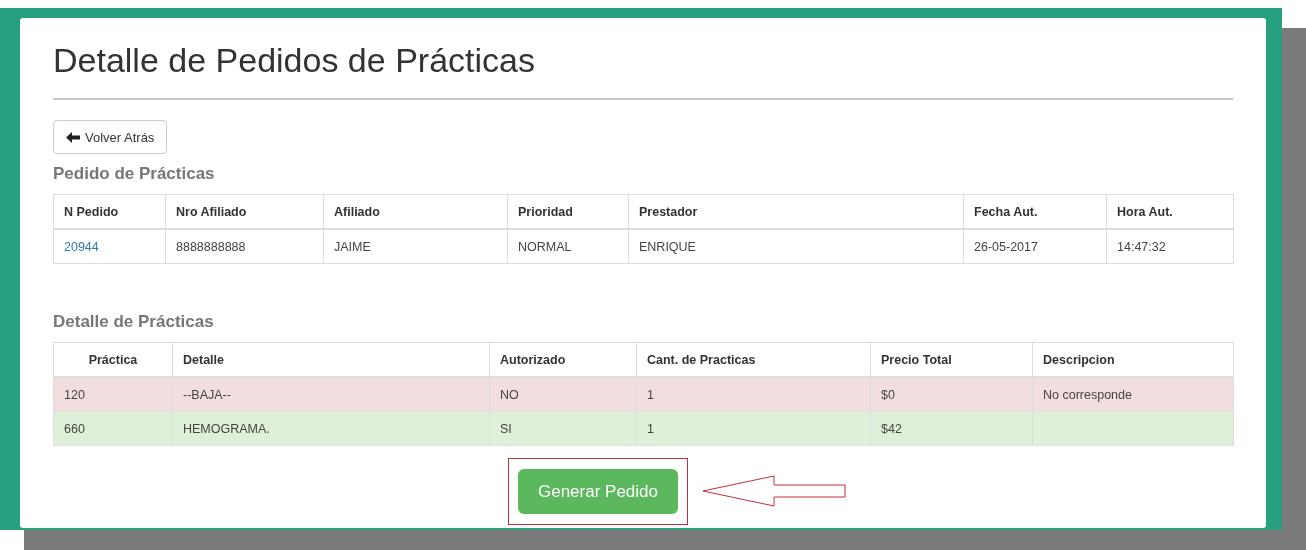 The height and width of the screenshot is (550, 1306). I want to click on column-header: Prioridad, so click(568, 211).